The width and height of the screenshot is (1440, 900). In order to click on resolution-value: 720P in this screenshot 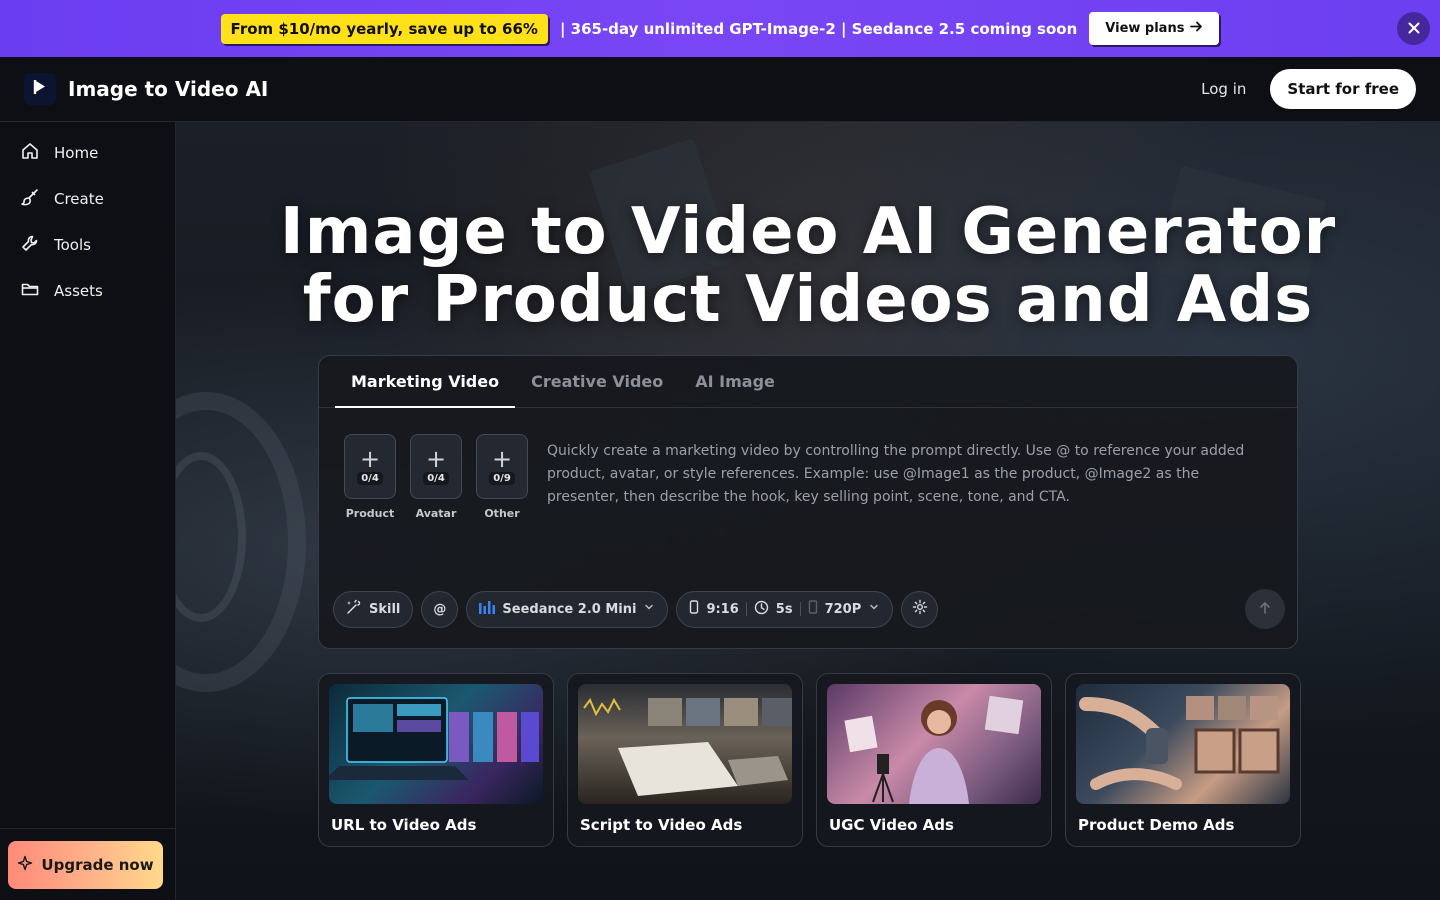, I will do `click(843, 609)`.